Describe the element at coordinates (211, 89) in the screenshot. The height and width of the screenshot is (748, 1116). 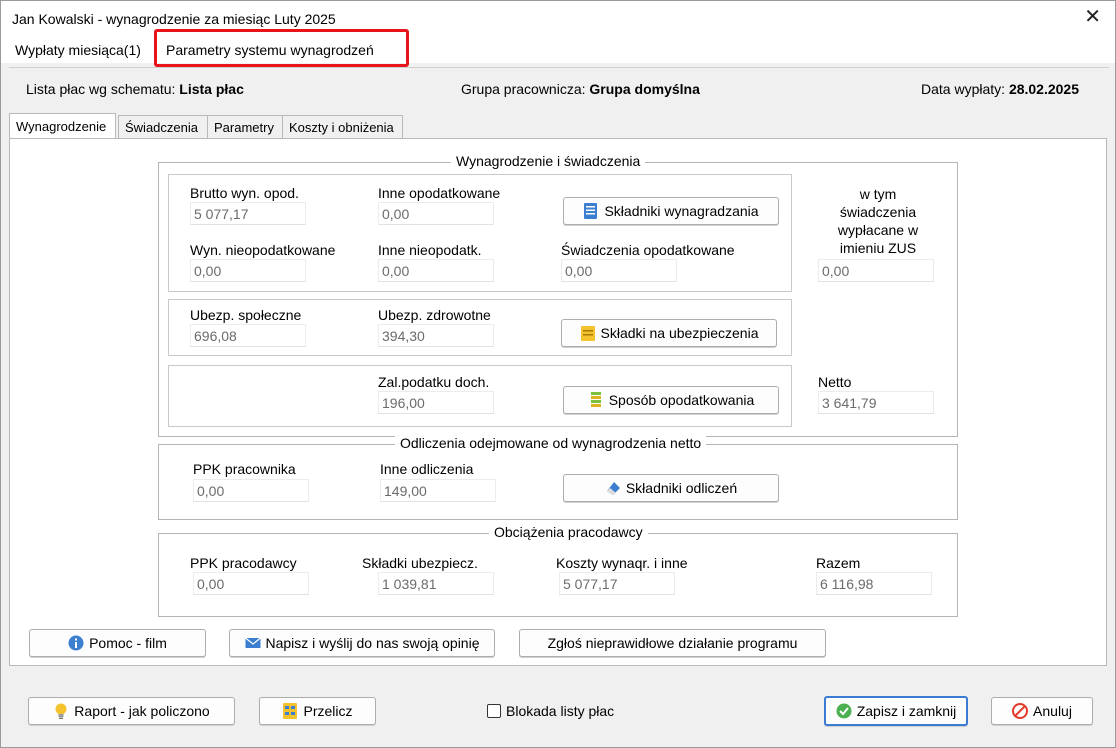
I see `schema-value: Lista płac` at that location.